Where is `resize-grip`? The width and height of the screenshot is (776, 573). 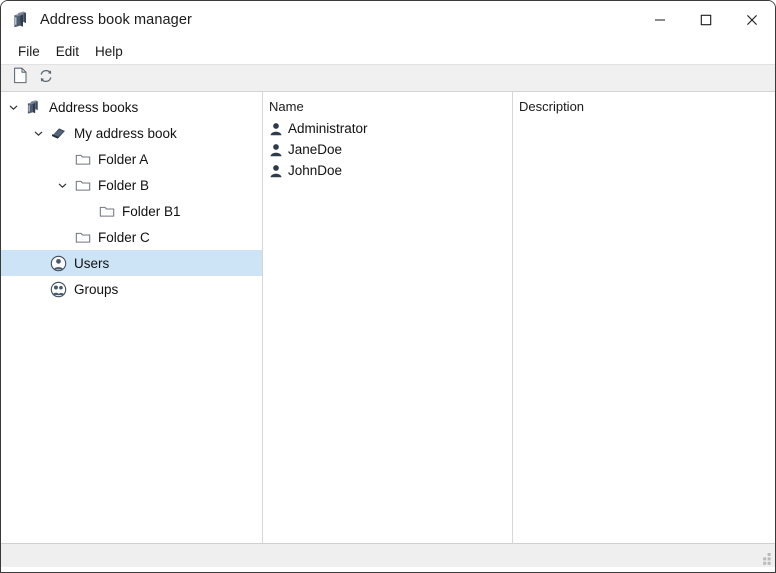 resize-grip is located at coordinates (765, 558).